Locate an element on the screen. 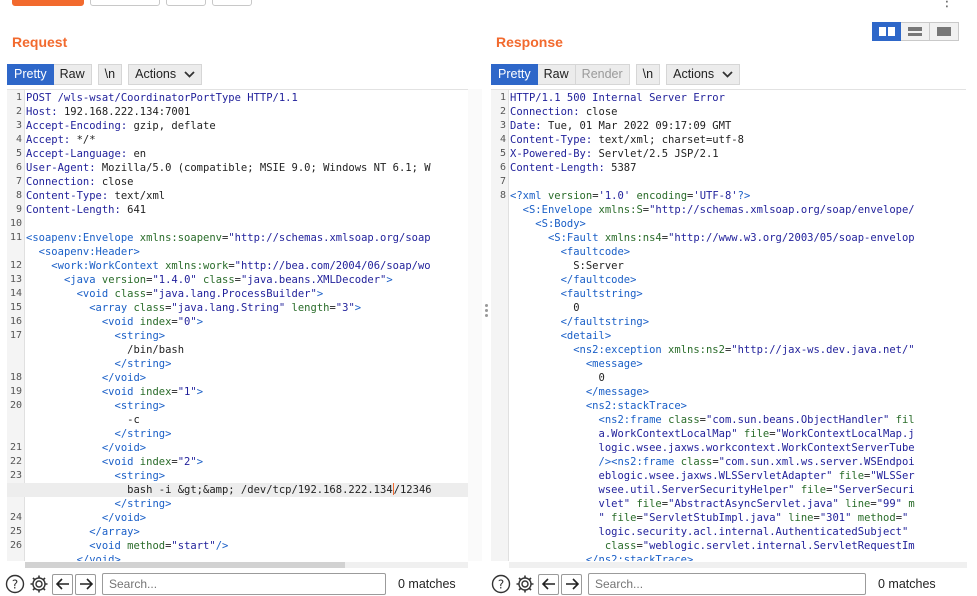  code-line: 24 </void> is located at coordinates (244, 518).